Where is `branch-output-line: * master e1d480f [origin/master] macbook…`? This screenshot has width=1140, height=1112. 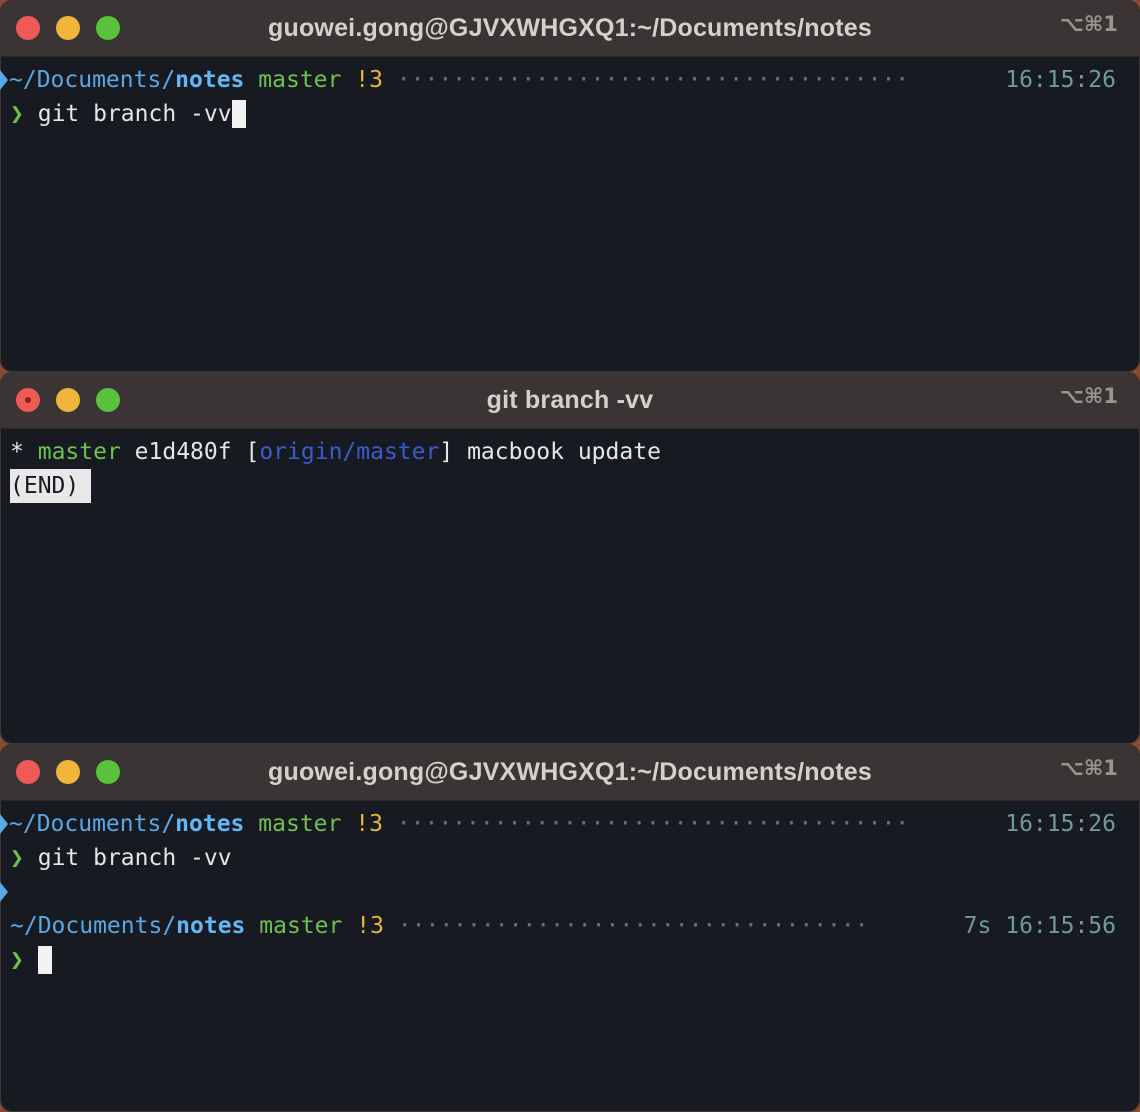 branch-output-line: * master e1d480f [origin/master] macbook… is located at coordinates (335, 452).